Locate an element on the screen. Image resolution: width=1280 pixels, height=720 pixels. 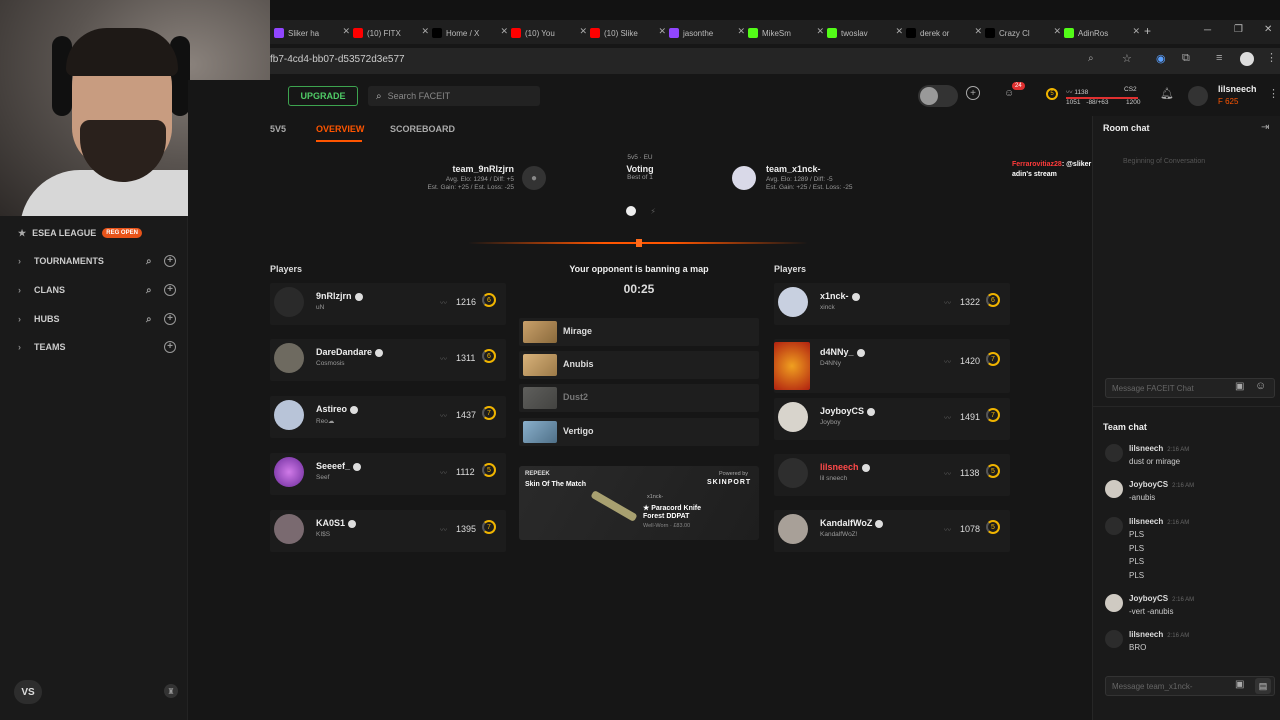
map-vertigo: Vertigo is located at coordinates (639, 432).